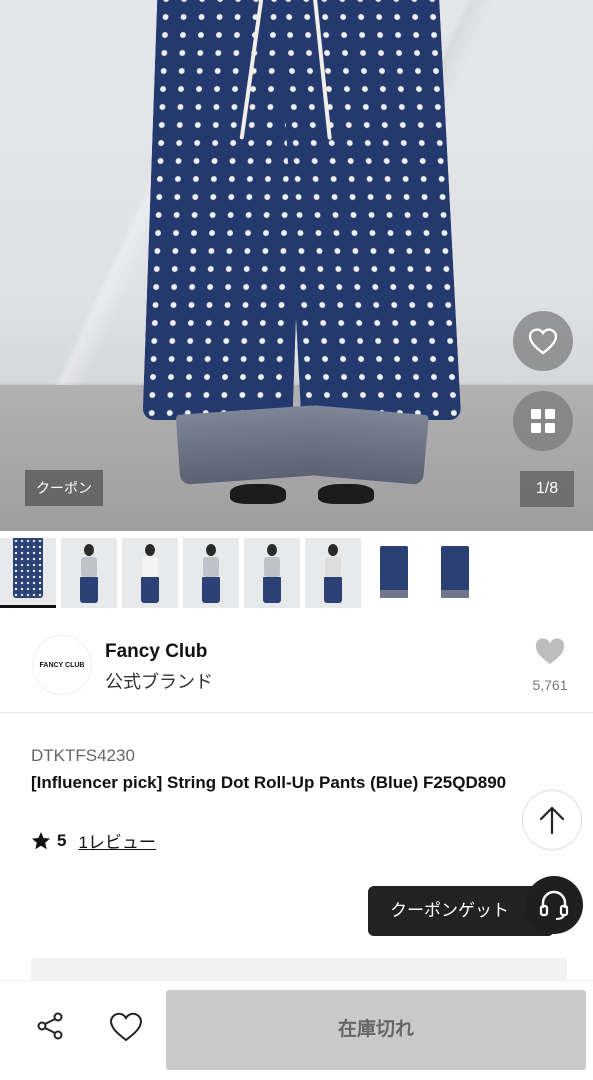  What do you see at coordinates (64, 488) in the screenshot?
I see `coupon-tag: クーポン` at bounding box center [64, 488].